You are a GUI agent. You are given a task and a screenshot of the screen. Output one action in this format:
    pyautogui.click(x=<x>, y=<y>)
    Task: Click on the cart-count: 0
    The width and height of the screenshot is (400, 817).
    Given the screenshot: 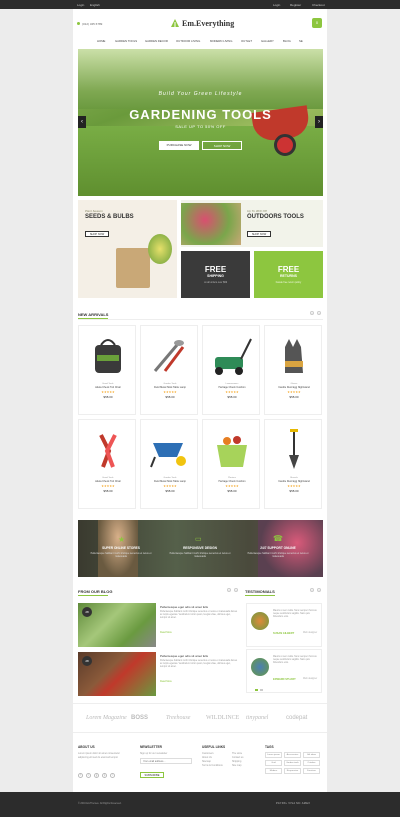 What is the action you would take?
    pyautogui.click(x=317, y=22)
    